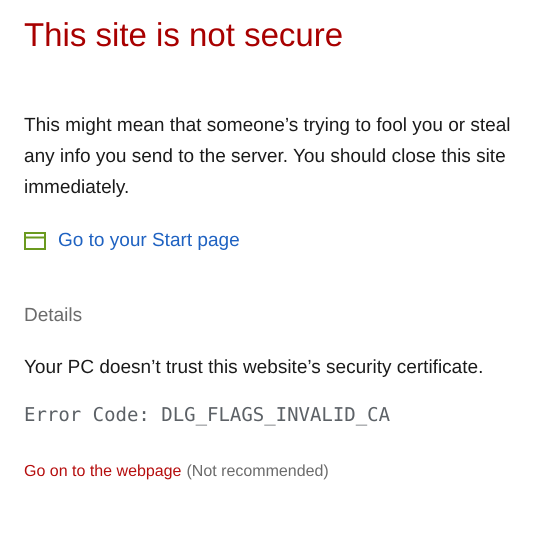 Image resolution: width=551 pixels, height=550 pixels. What do you see at coordinates (132, 241) in the screenshot?
I see `start-page-link: Go to your Start page` at bounding box center [132, 241].